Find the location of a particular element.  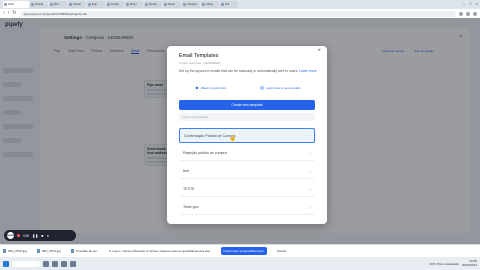

tab-label: Sell is located at coordinates (227, 4).